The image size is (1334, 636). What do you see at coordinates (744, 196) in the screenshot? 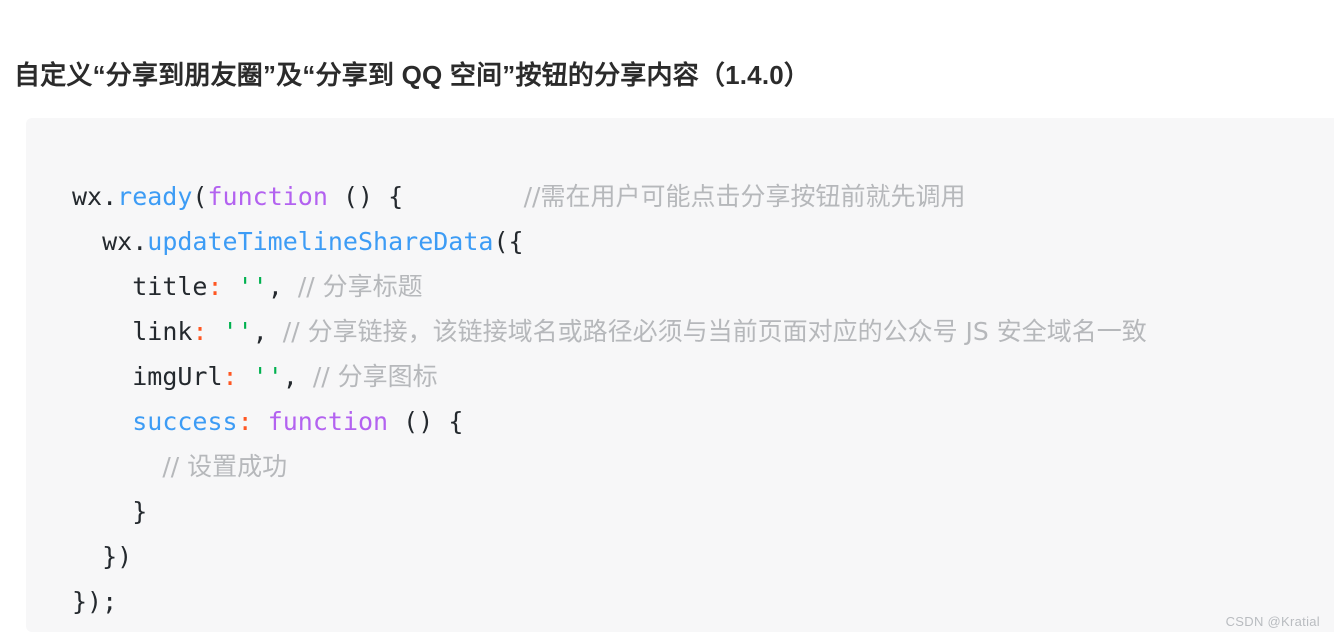
I see `code-token-comment: //需在用户可能点击分享按钮前就先调用` at bounding box center [744, 196].